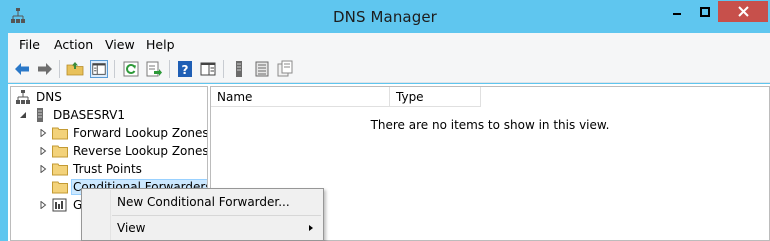  I want to click on collapse-arrow-icon, so click(23, 115).